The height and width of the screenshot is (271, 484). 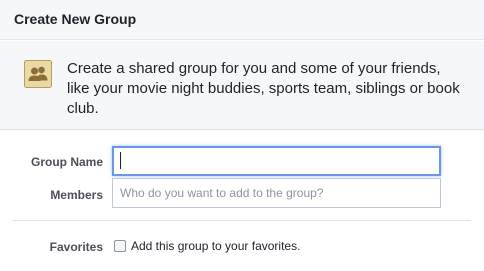 I want to click on favorites-checkbox, so click(x=120, y=246).